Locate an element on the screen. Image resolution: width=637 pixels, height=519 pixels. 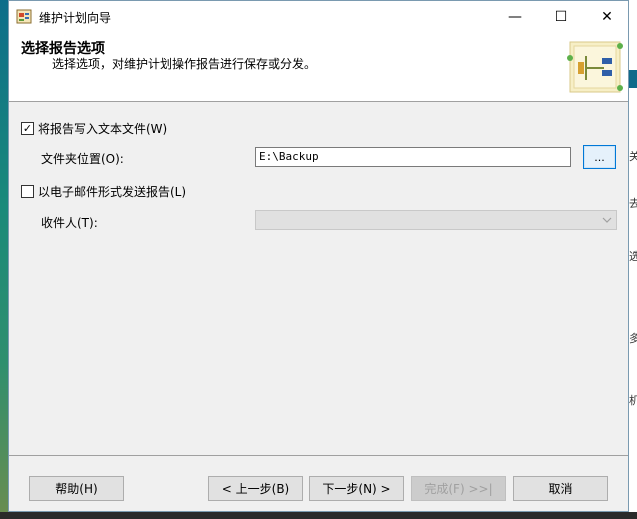
close-button: ✕ is located at coordinates (607, 16).